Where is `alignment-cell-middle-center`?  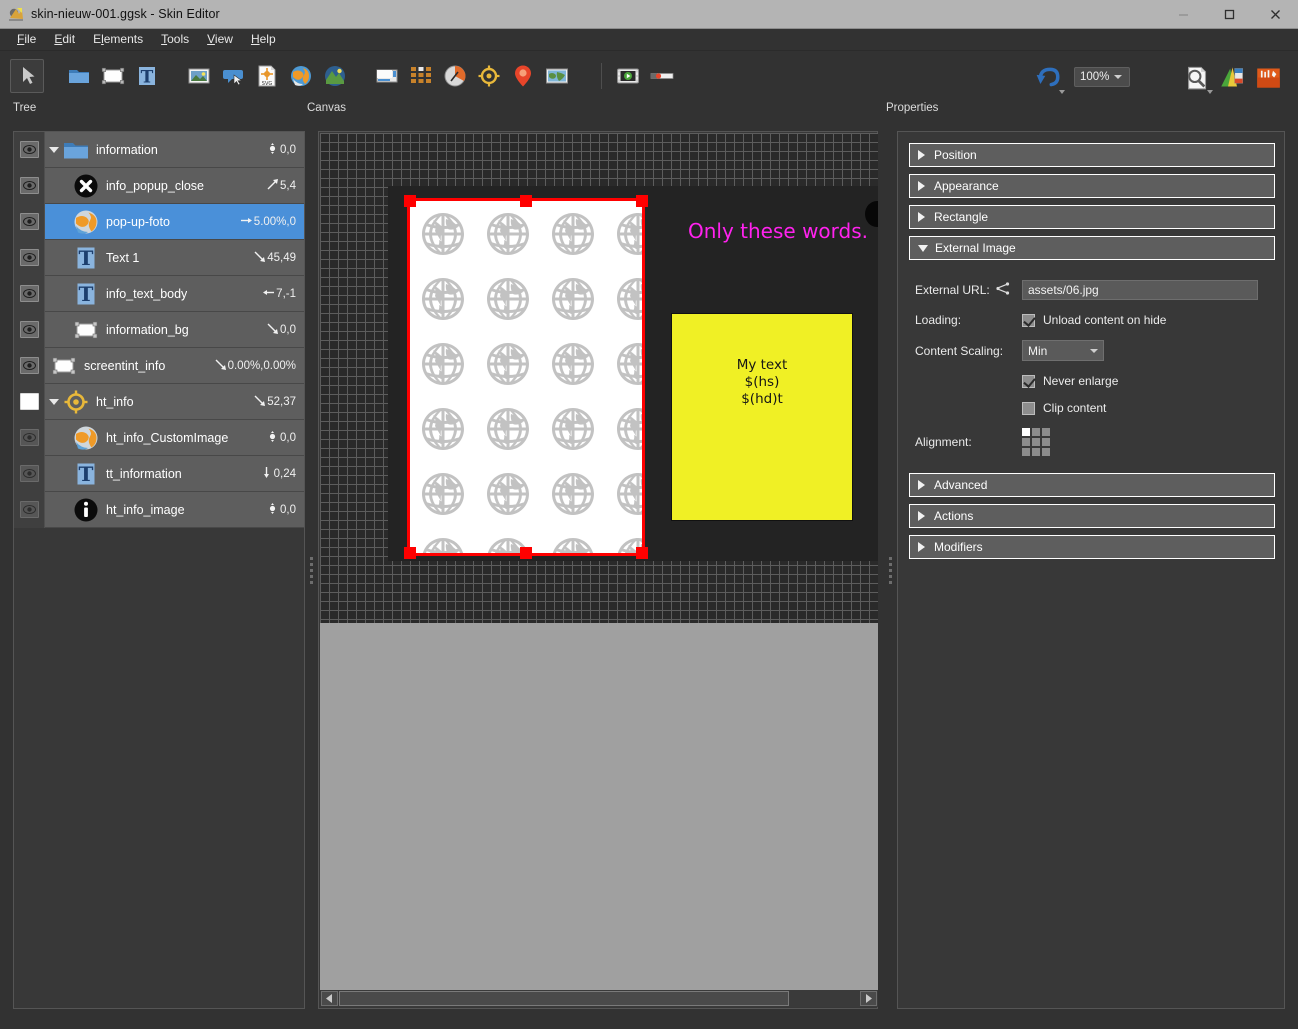
alignment-cell-middle-center is located at coordinates (1036, 442).